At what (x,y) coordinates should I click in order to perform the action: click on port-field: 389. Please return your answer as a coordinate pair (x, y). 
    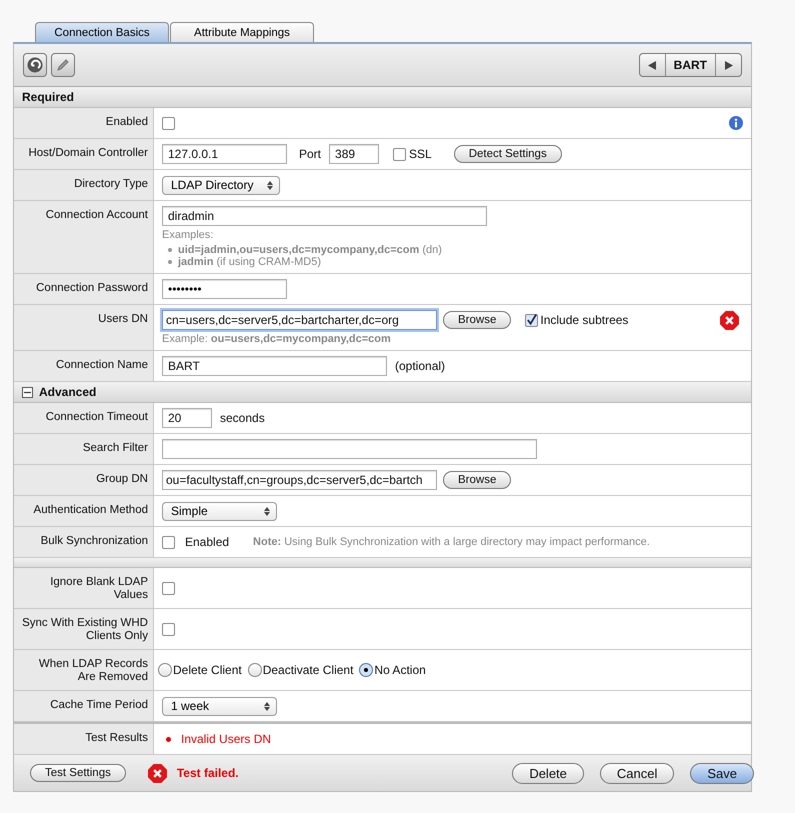
    Looking at the image, I should click on (354, 154).